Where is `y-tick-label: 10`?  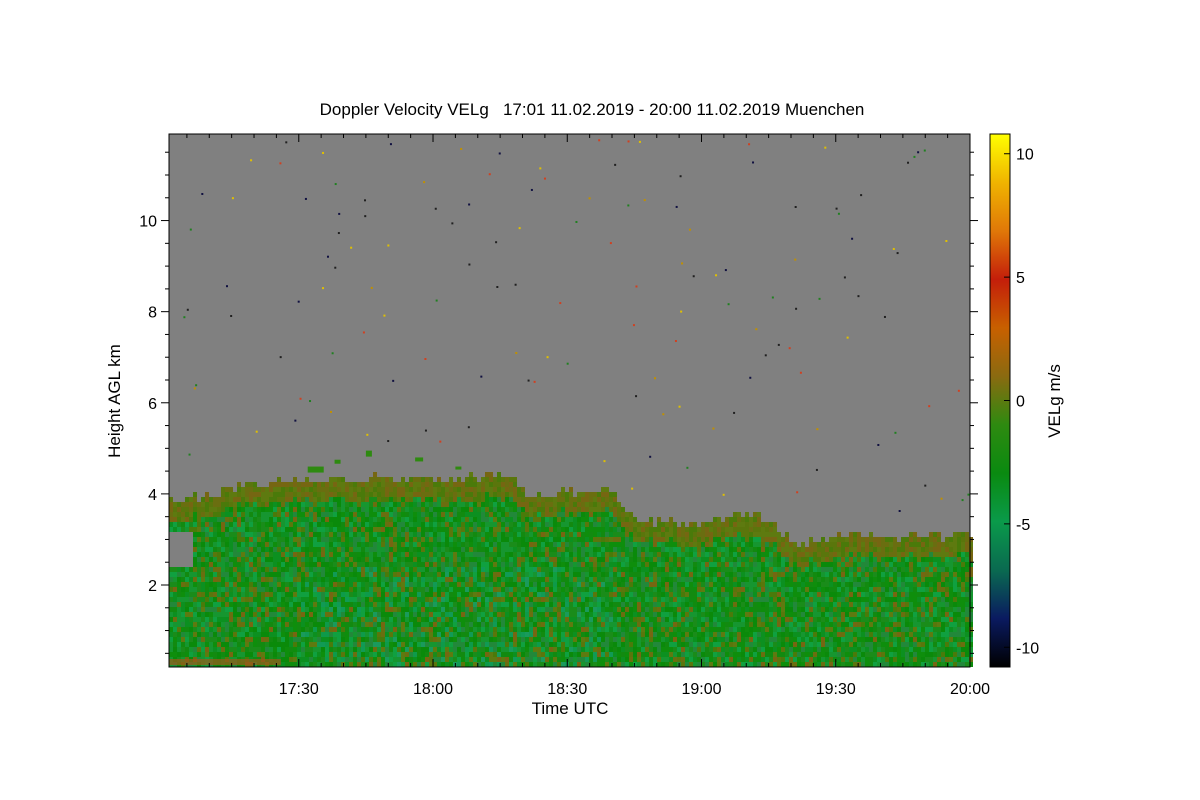 y-tick-label: 10 is located at coordinates (148, 222).